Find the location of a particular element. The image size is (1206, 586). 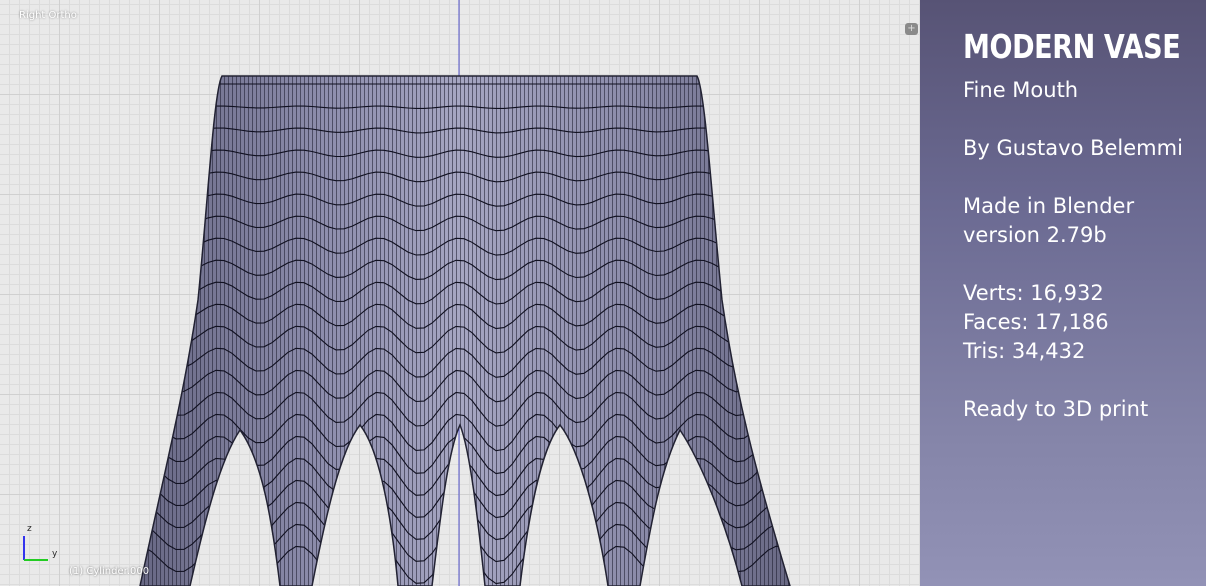

version-line: version 2.79b is located at coordinates (1035, 235).